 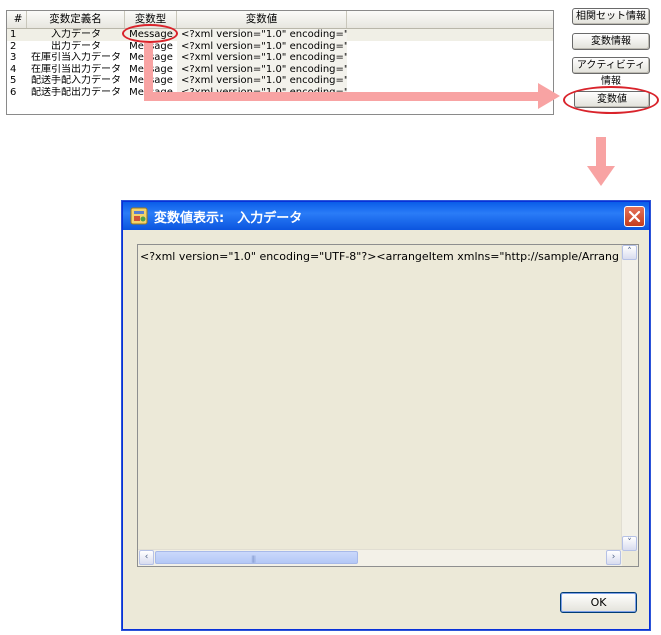 I want to click on dialog-title: 変数値表示: 入力データ, so click(x=228, y=218).